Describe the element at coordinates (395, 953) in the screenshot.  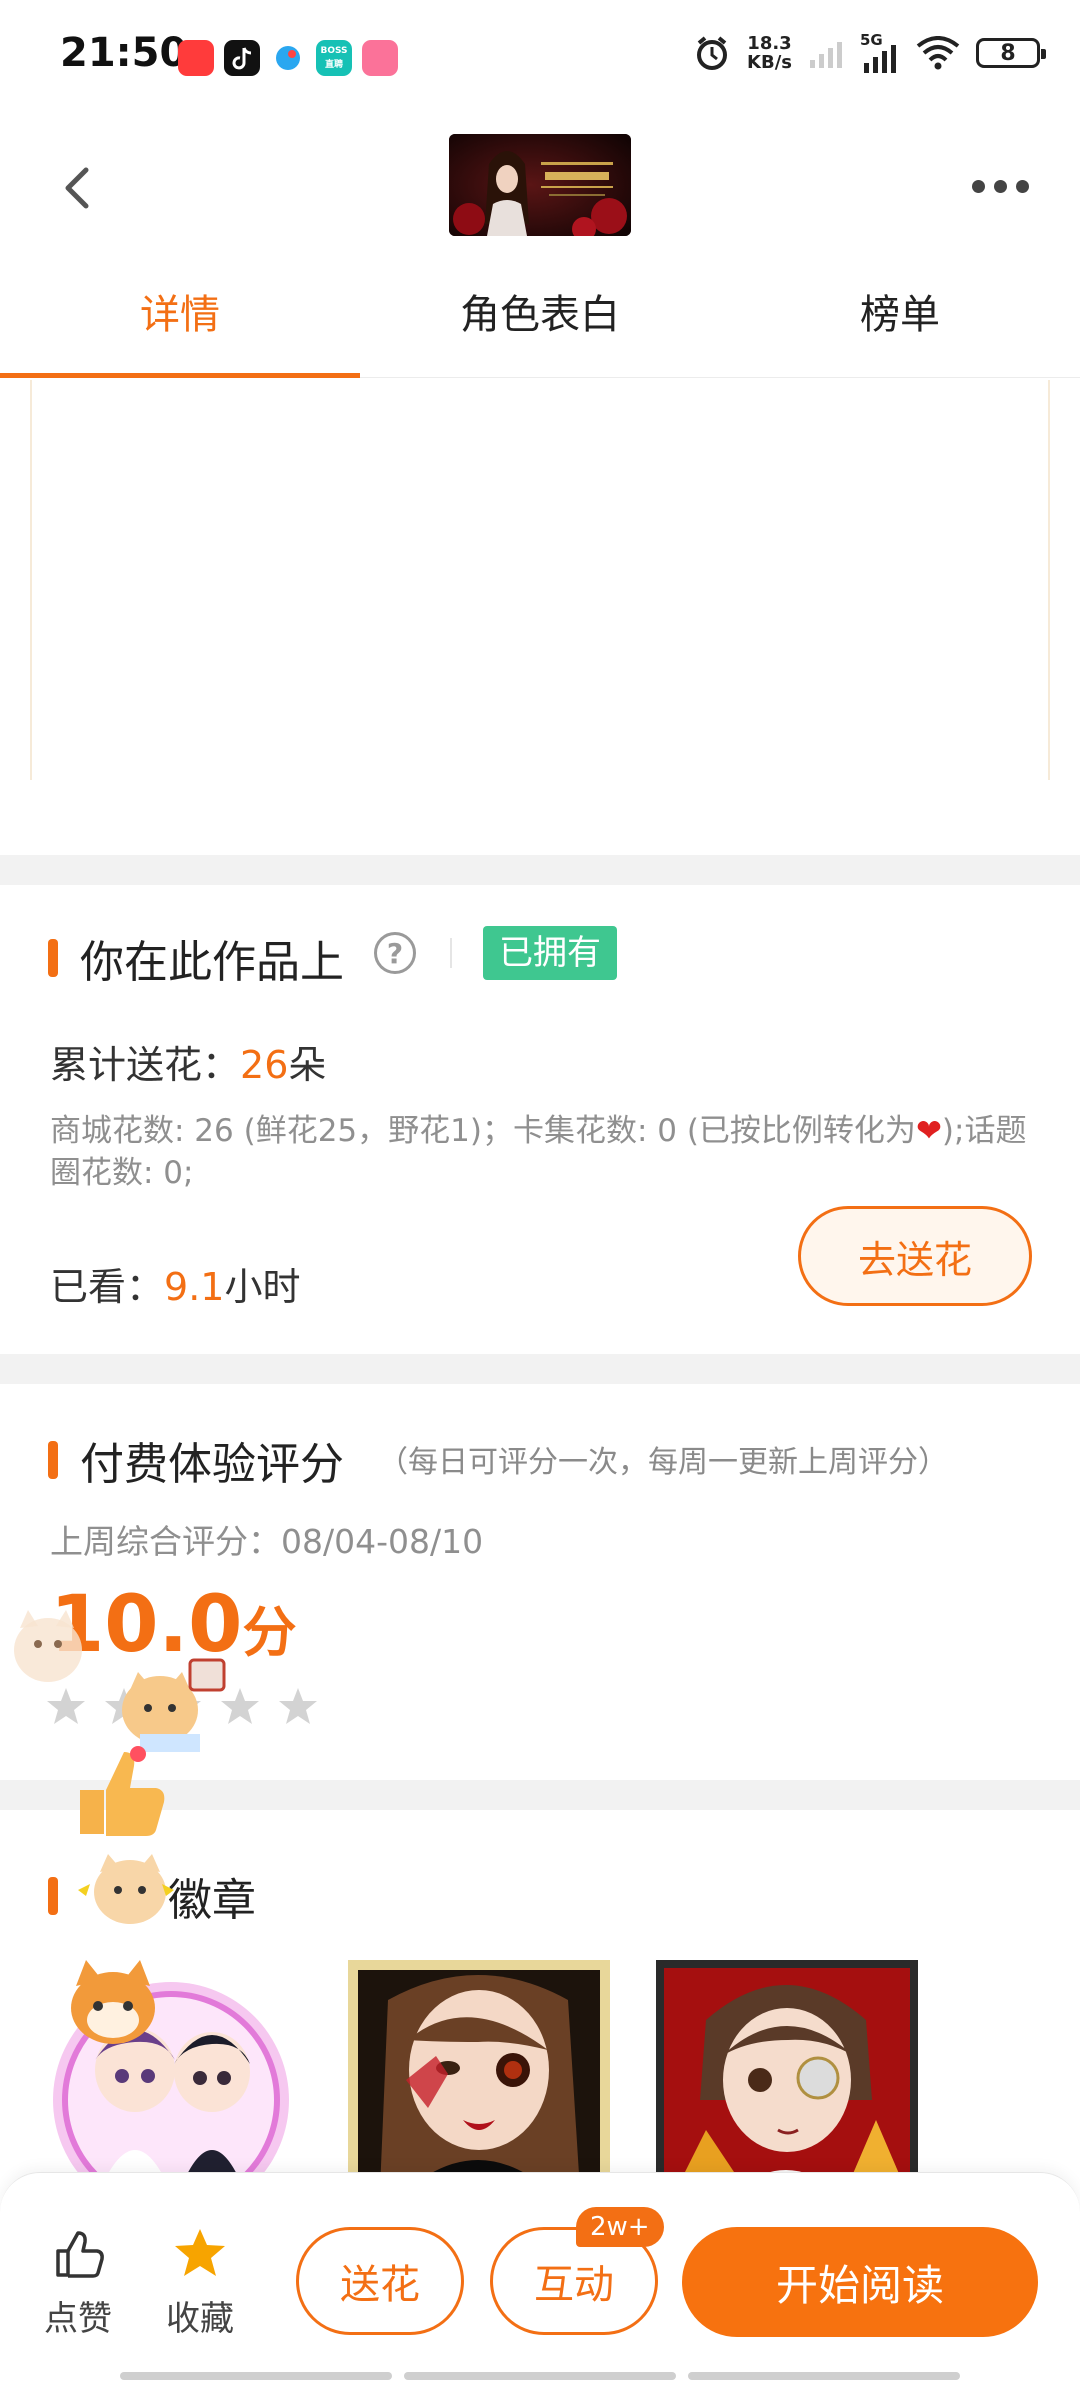
I see `help-icon: ?` at that location.